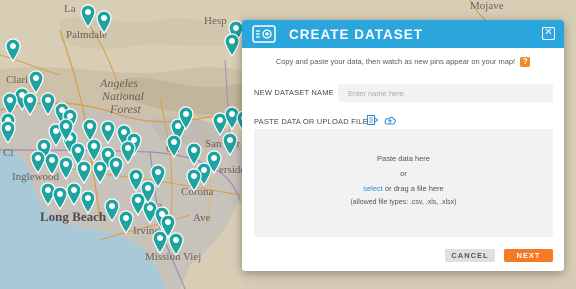  I want to click on select-file-link: select, so click(373, 188).